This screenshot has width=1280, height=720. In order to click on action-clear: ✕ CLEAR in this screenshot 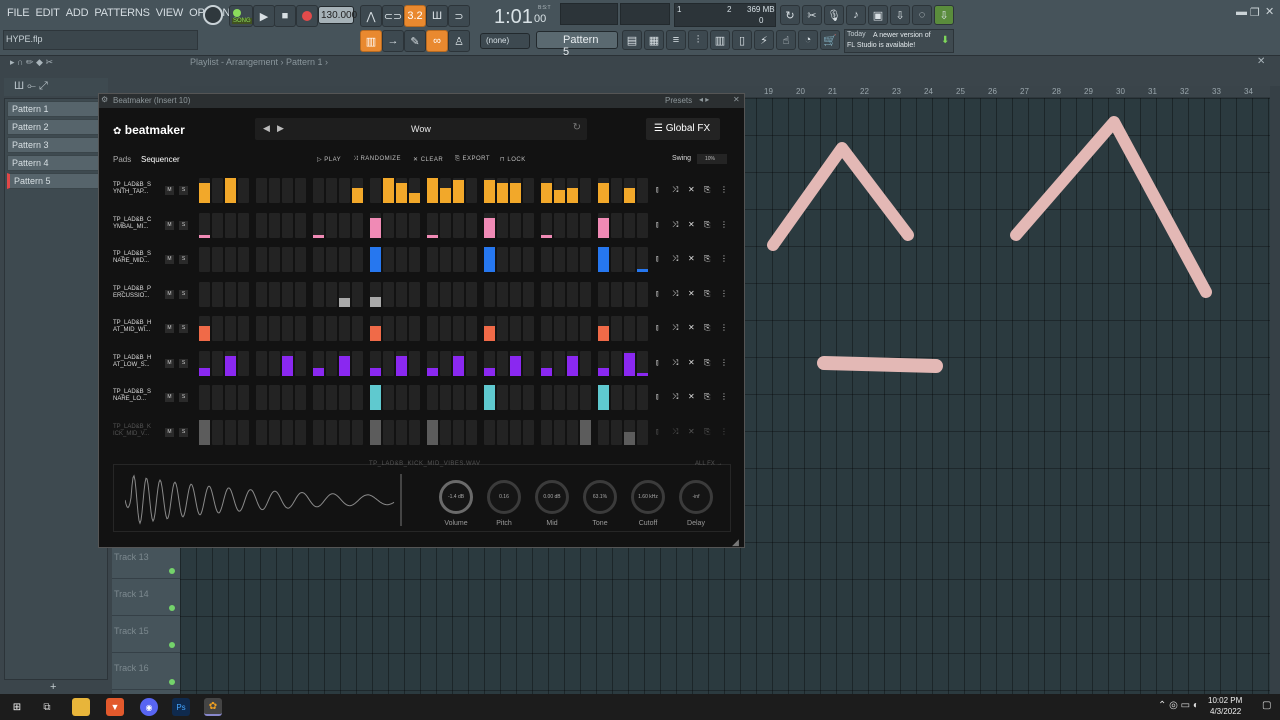, I will do `click(428, 159)`.